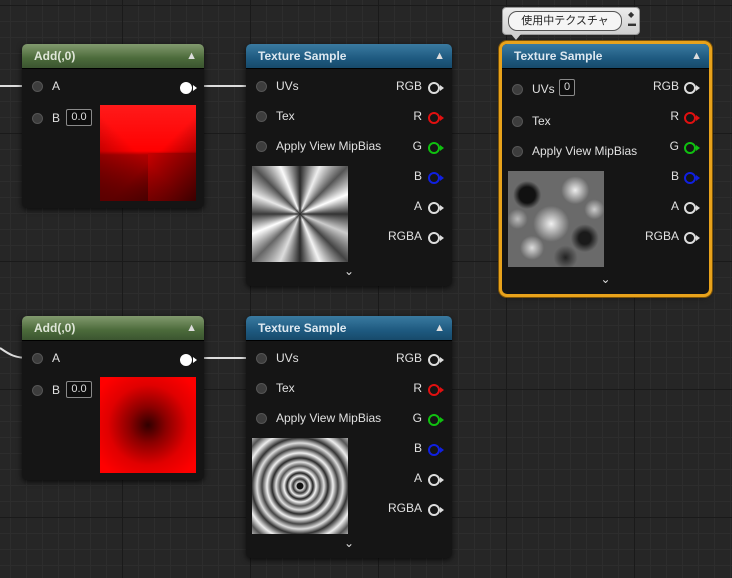 This screenshot has width=732, height=578. I want to click on texture-preview-radial, so click(300, 214).